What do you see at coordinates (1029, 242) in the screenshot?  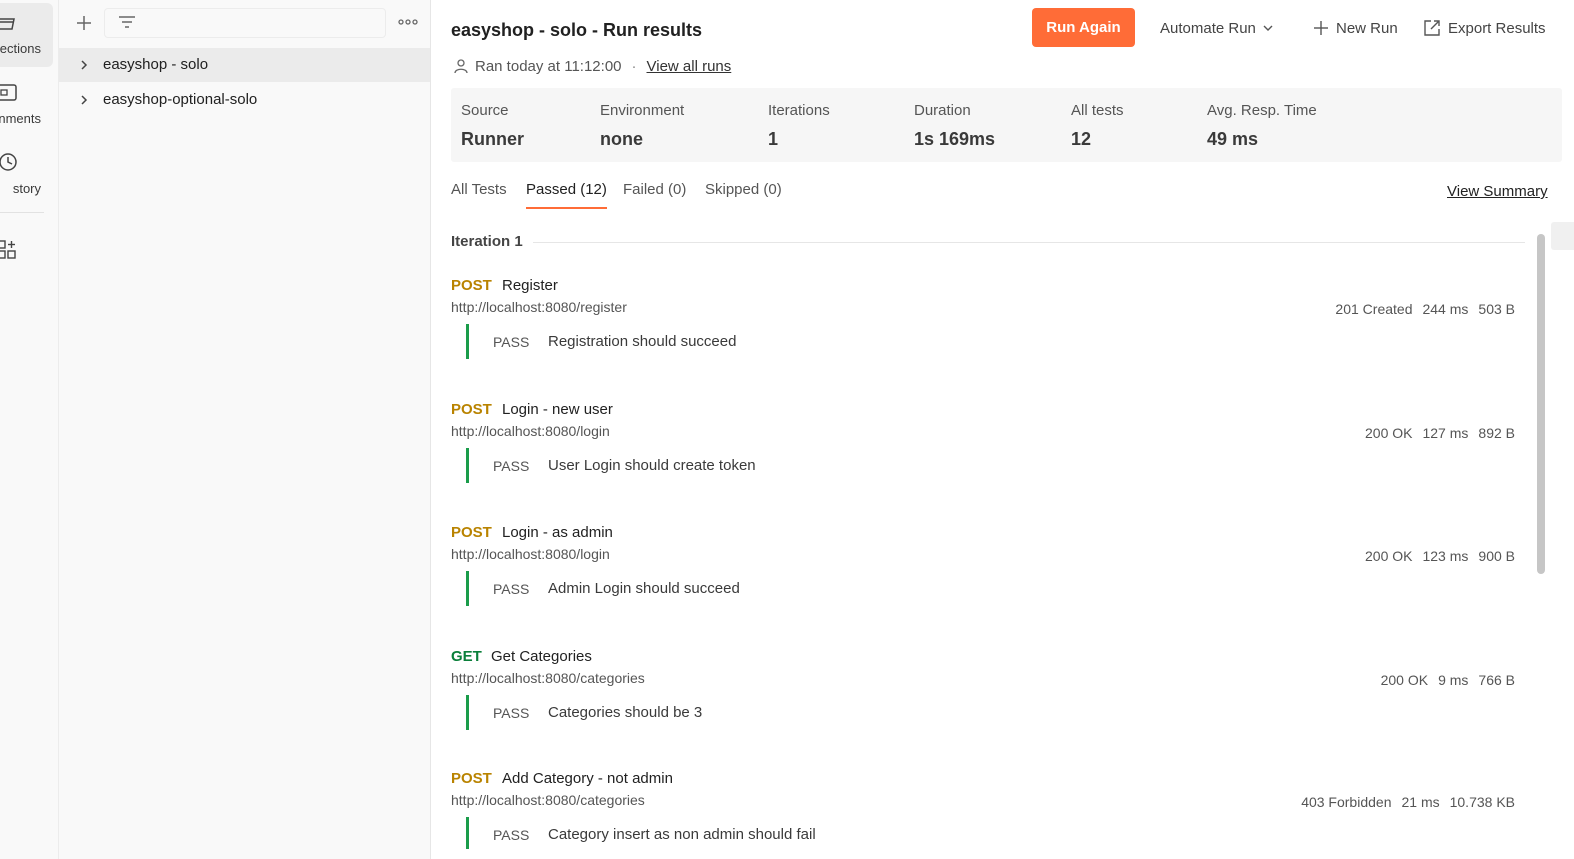 I see `iteration-divider` at bounding box center [1029, 242].